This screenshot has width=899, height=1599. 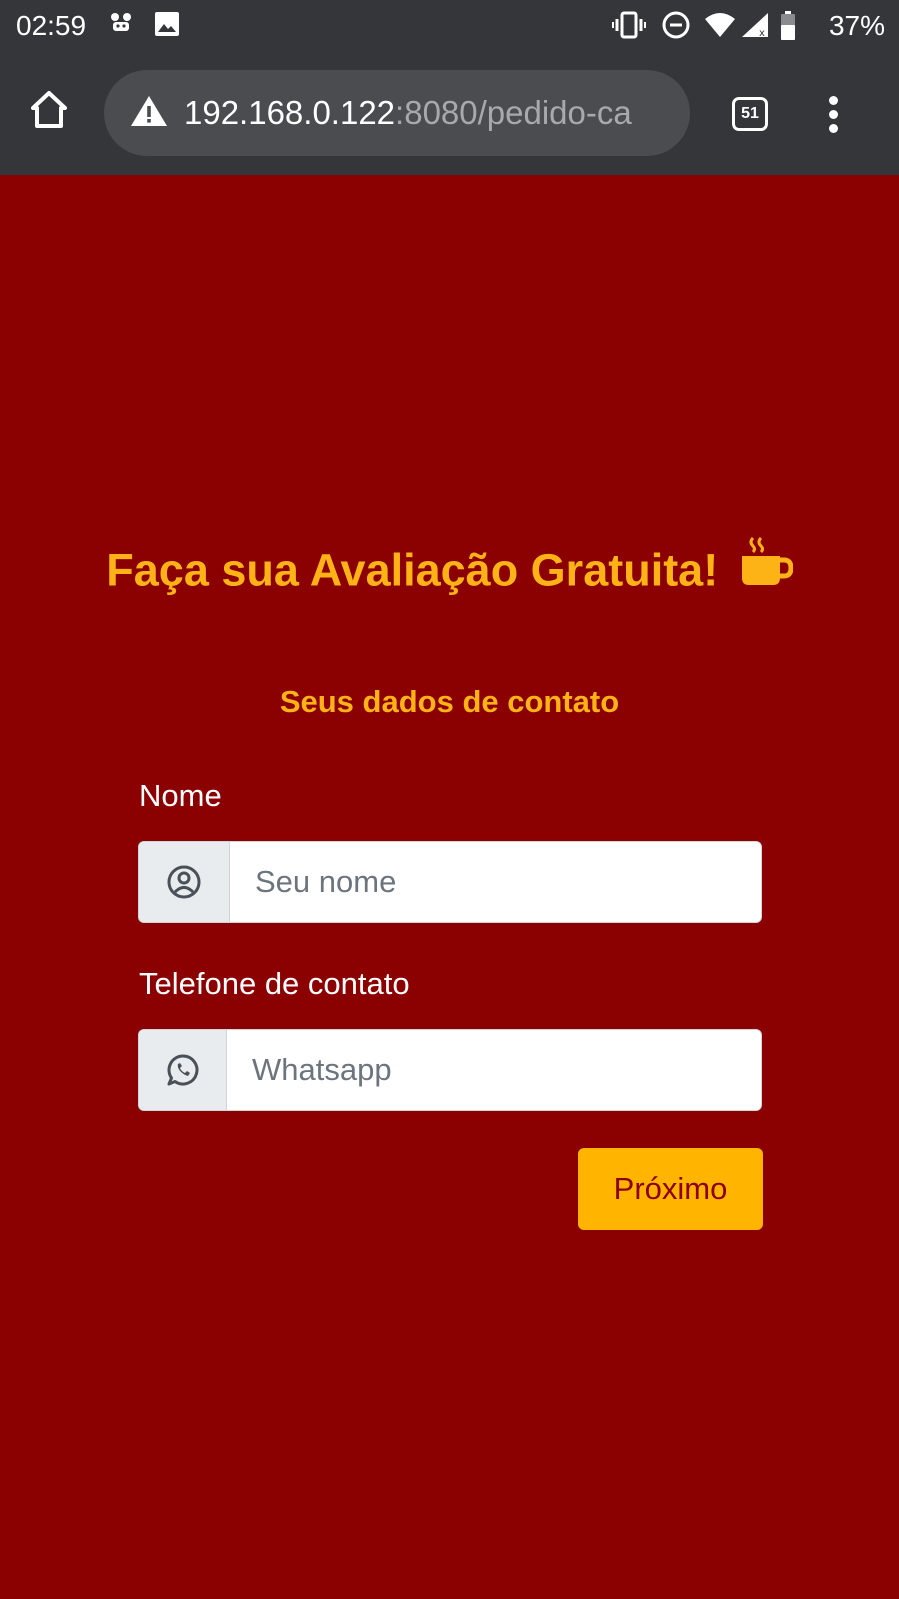 I want to click on phone-addon, so click(x=183, y=1070).